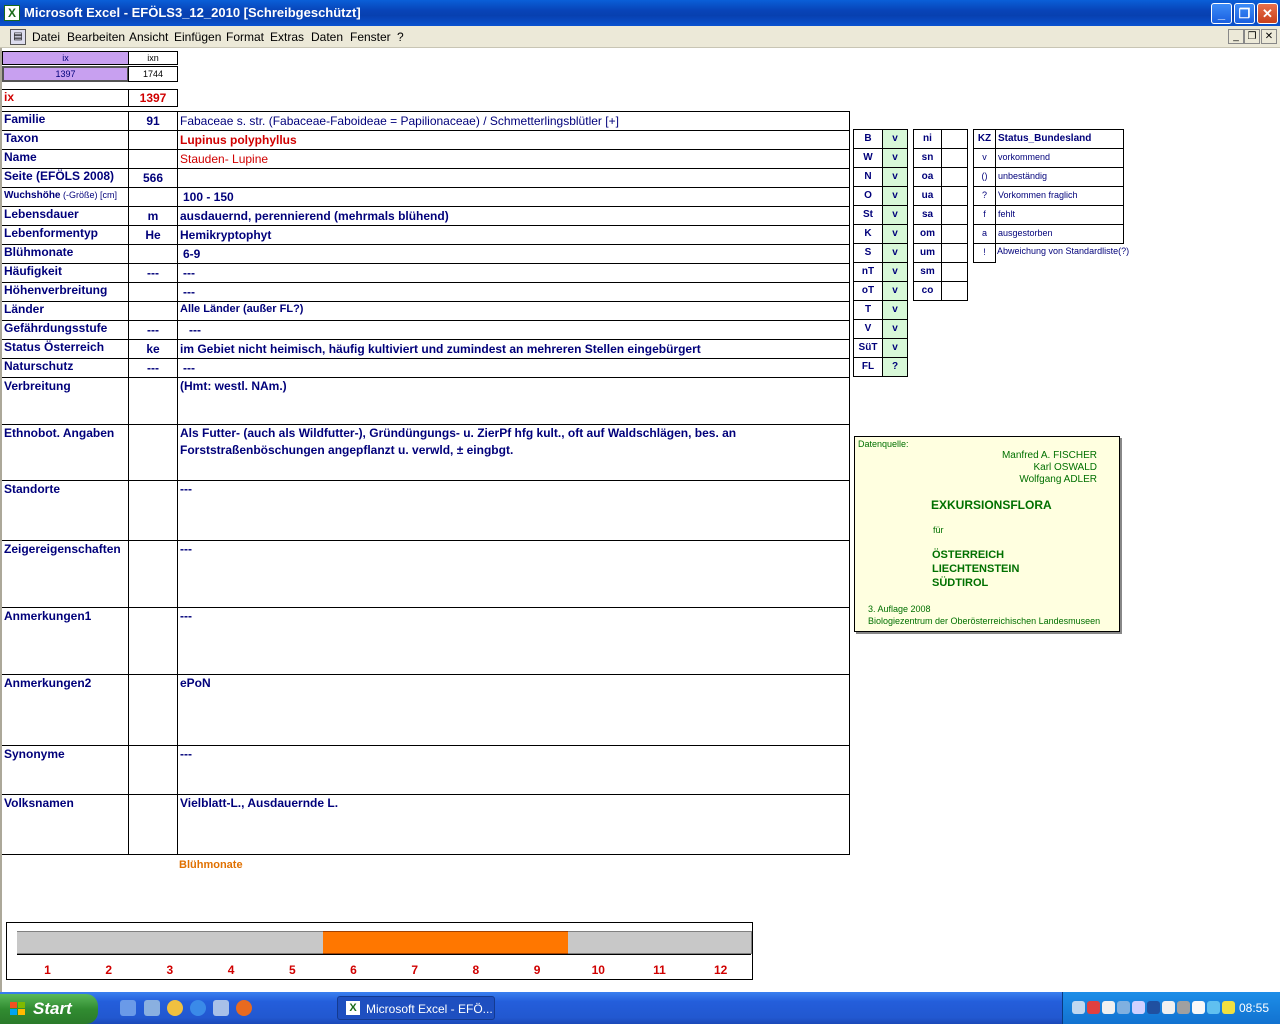 The width and height of the screenshot is (1280, 1024). Describe the element at coordinates (984, 234) in the screenshot. I see `legend-key: a` at that location.